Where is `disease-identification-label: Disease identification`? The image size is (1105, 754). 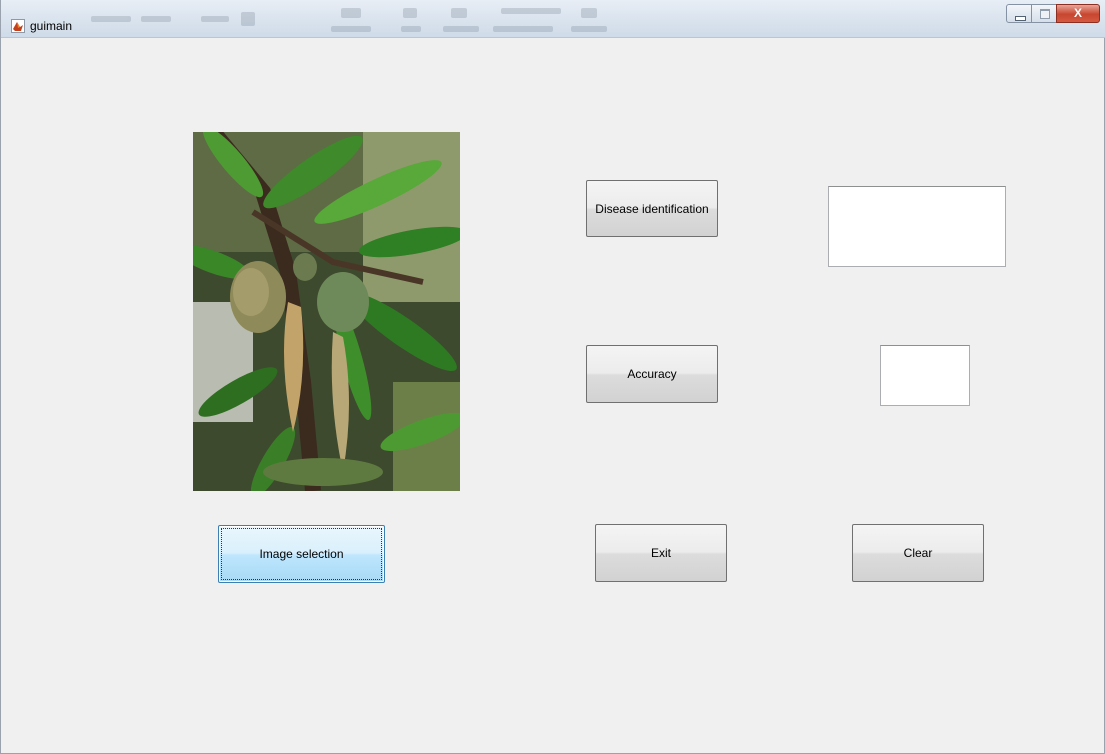
disease-identification-label: Disease identification is located at coordinates (652, 208).